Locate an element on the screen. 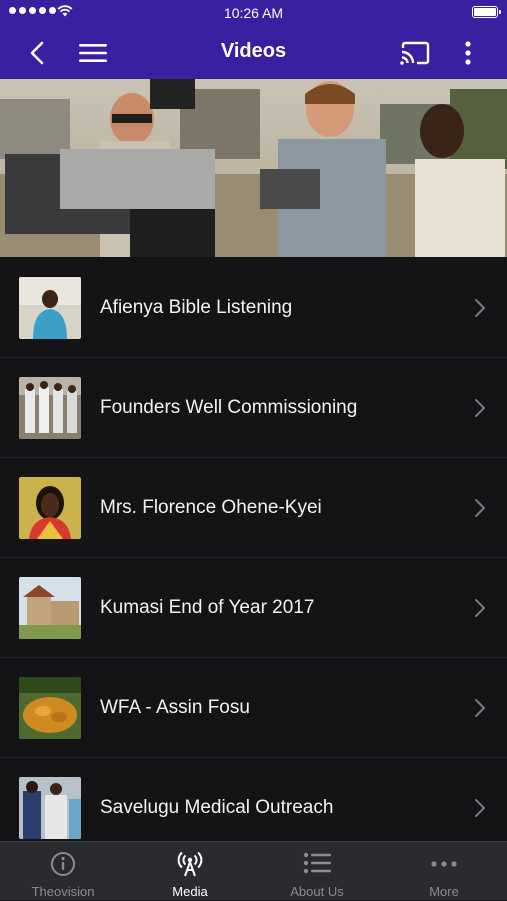 The width and height of the screenshot is (507, 901). list-item: Mrs. Florence Ohene-Kyei is located at coordinates (253, 508).